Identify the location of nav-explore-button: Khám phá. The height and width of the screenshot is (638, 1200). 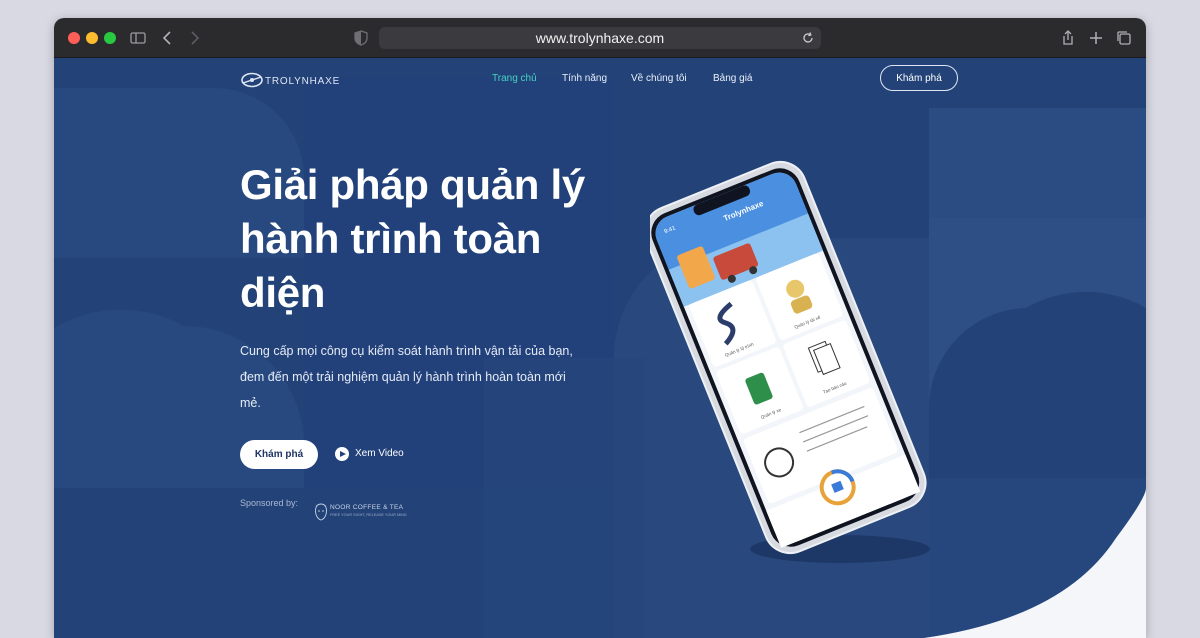
(919, 78).